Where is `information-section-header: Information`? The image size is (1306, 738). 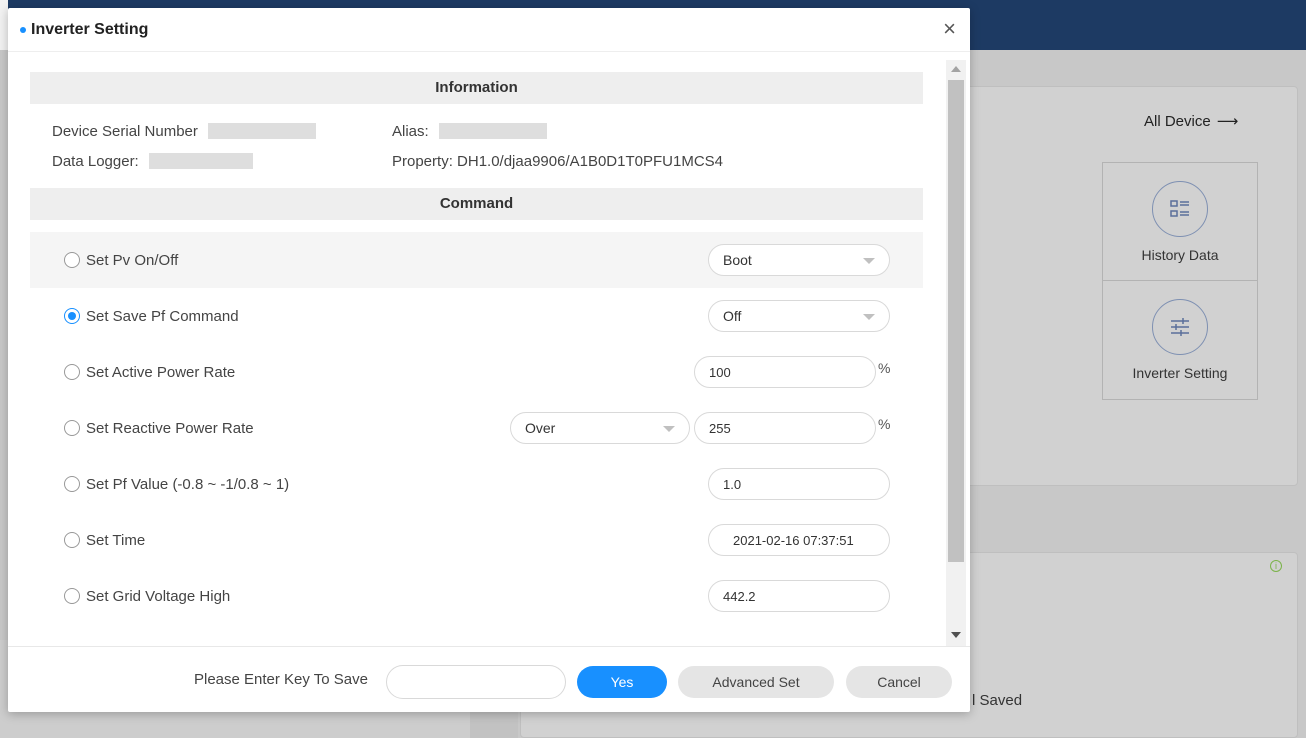 information-section-header: Information is located at coordinates (476, 88).